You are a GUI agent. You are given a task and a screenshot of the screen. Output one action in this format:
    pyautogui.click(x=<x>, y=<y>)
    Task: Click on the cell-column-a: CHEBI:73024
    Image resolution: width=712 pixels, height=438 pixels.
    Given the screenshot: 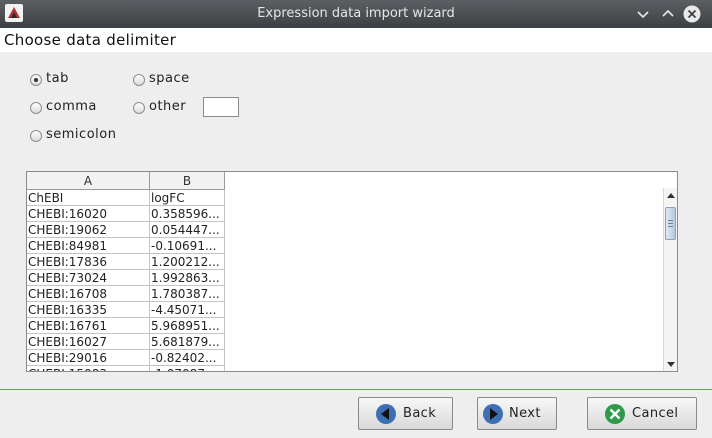 What is the action you would take?
    pyautogui.click(x=88, y=277)
    